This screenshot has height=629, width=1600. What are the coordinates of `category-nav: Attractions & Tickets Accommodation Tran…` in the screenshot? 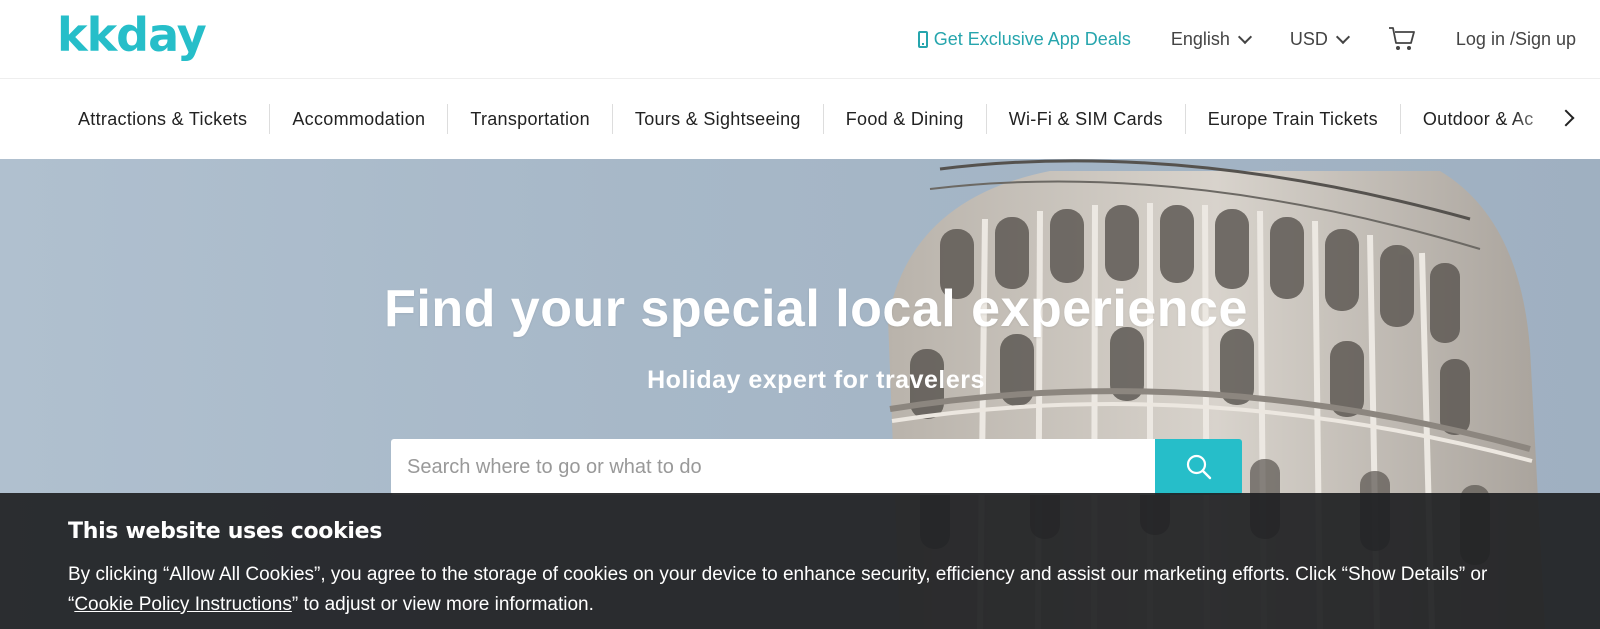 It's located at (800, 119).